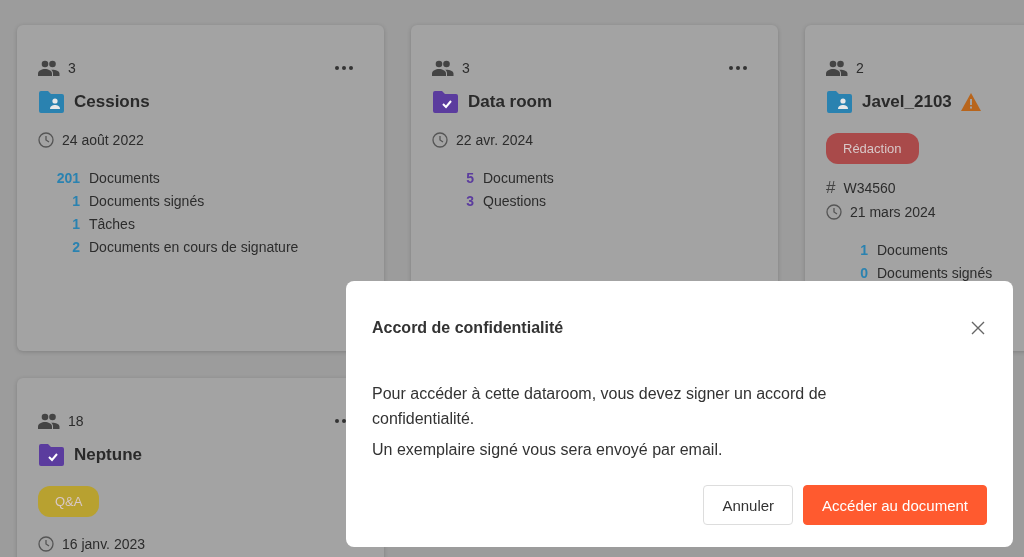 This screenshot has height=557, width=1024. Describe the element at coordinates (548, 450) in the screenshot. I see `dialog-text: Un exemplaire signé vous sera envoyé par email.` at that location.